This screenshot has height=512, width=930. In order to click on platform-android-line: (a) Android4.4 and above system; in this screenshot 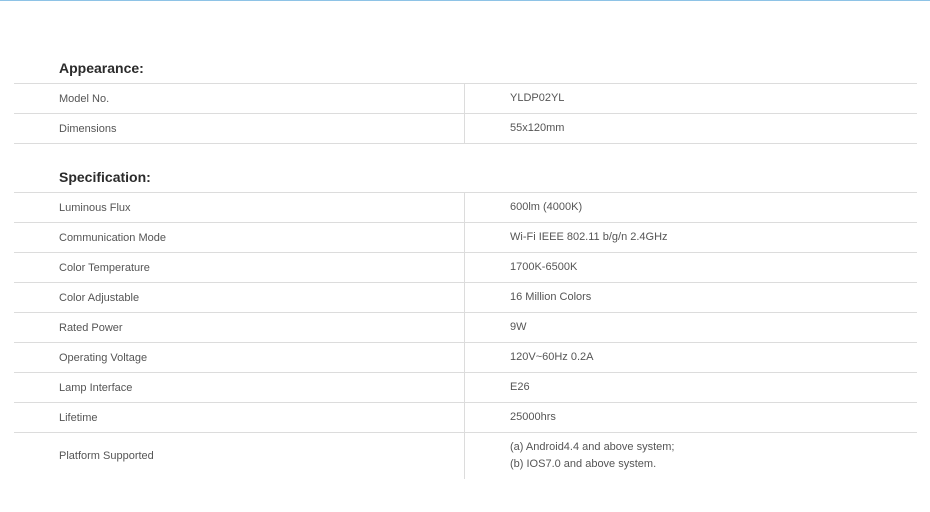, I will do `click(592, 447)`.